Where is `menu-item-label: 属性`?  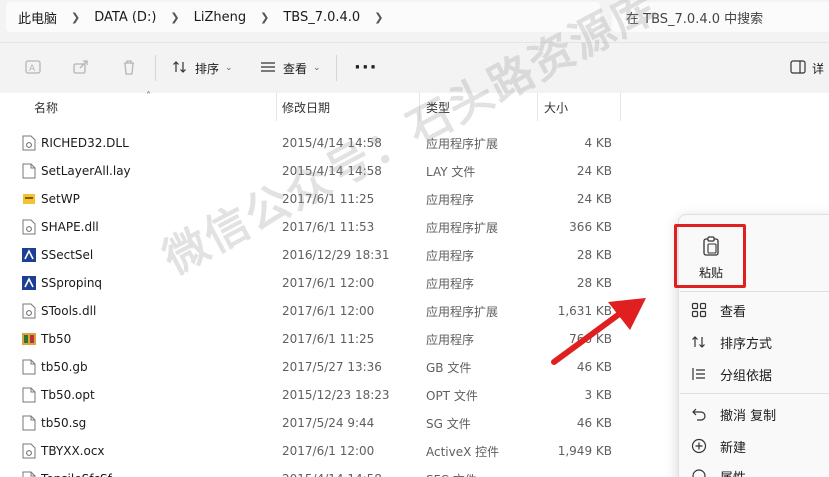
menu-item-label: 属性 is located at coordinates (733, 472).